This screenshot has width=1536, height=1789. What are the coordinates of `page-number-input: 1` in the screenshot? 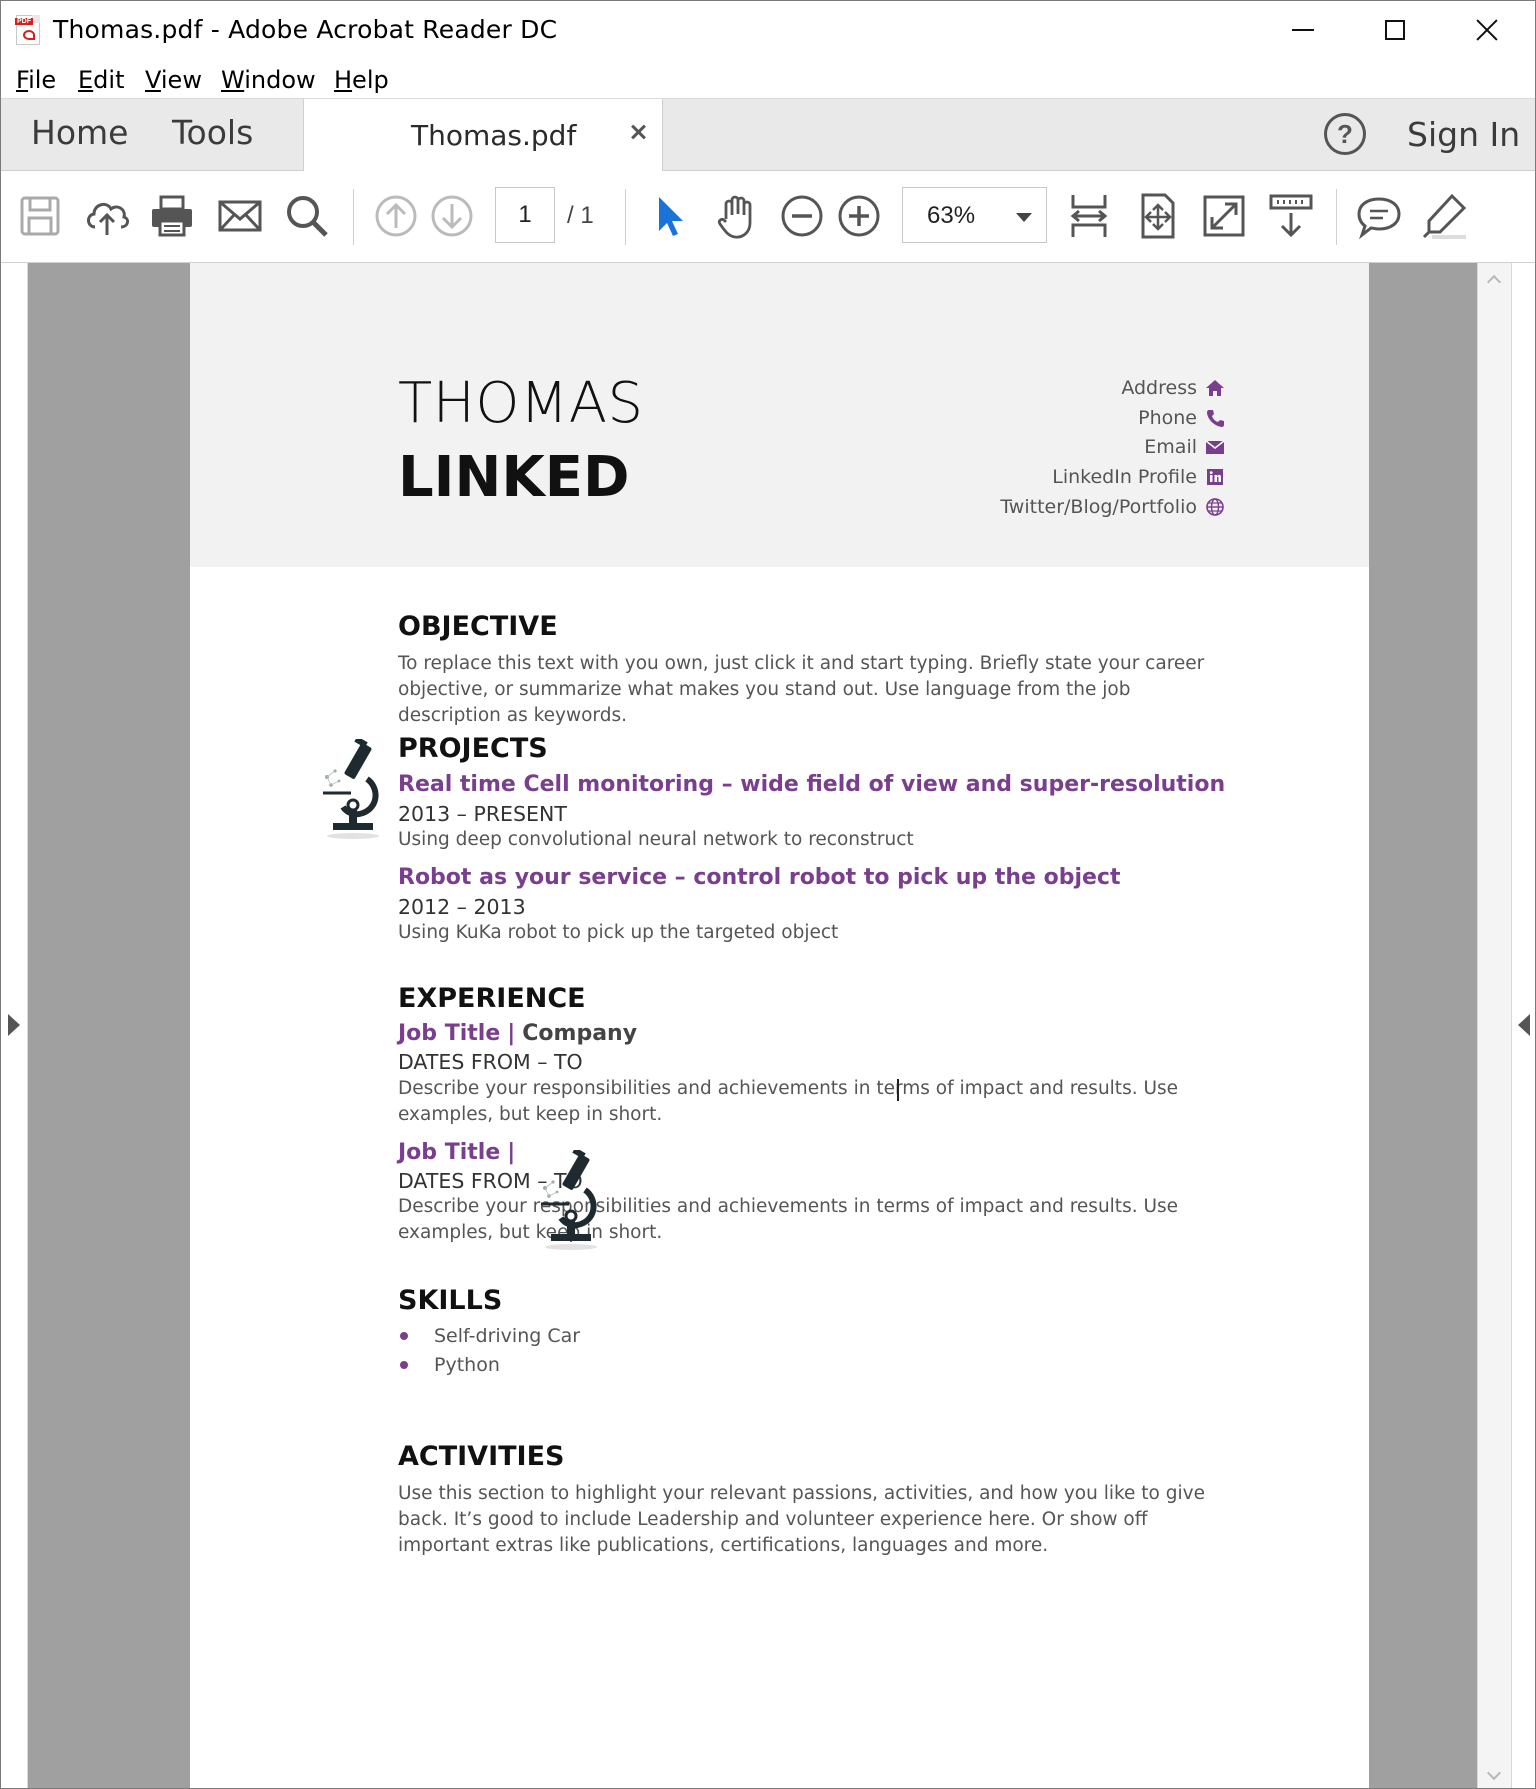 It's located at (525, 215).